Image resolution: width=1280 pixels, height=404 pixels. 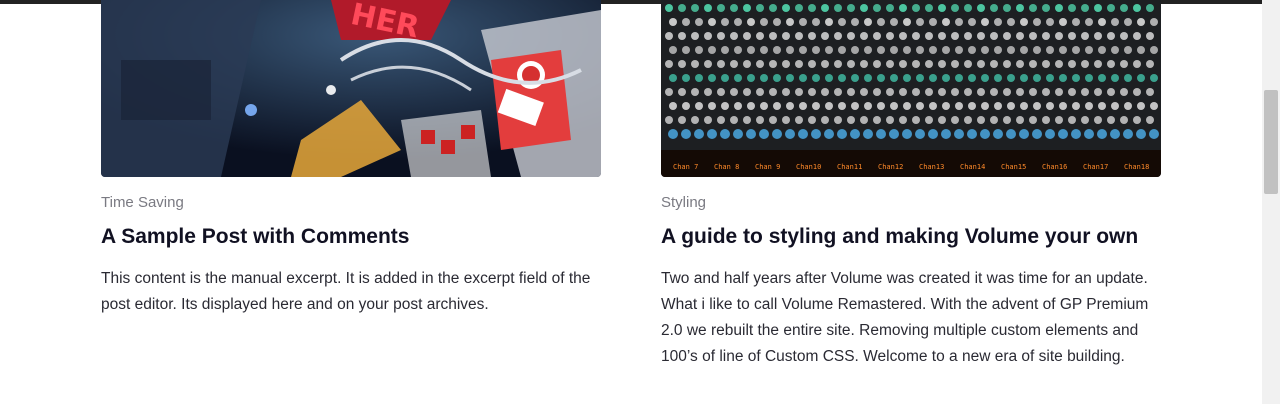 What do you see at coordinates (1271, 142) in the screenshot?
I see `scrollbar-thumb` at bounding box center [1271, 142].